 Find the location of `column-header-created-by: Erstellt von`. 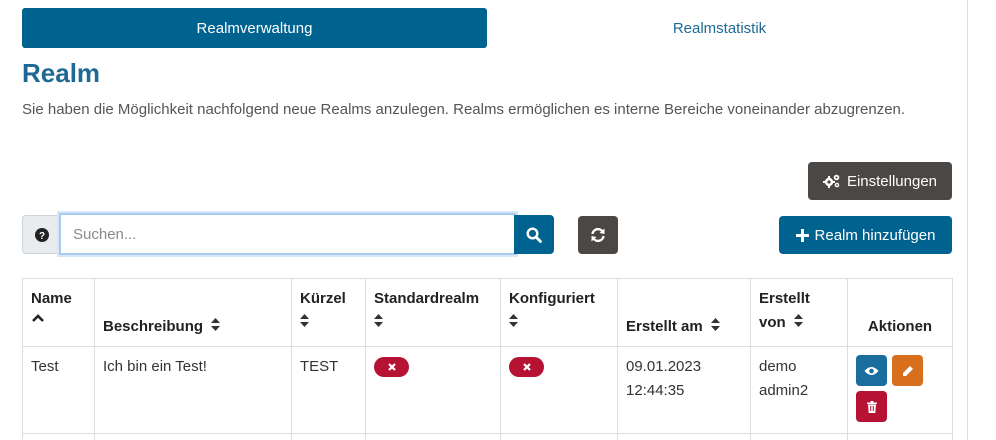

column-header-created-by: Erstellt von is located at coordinates (799, 312).